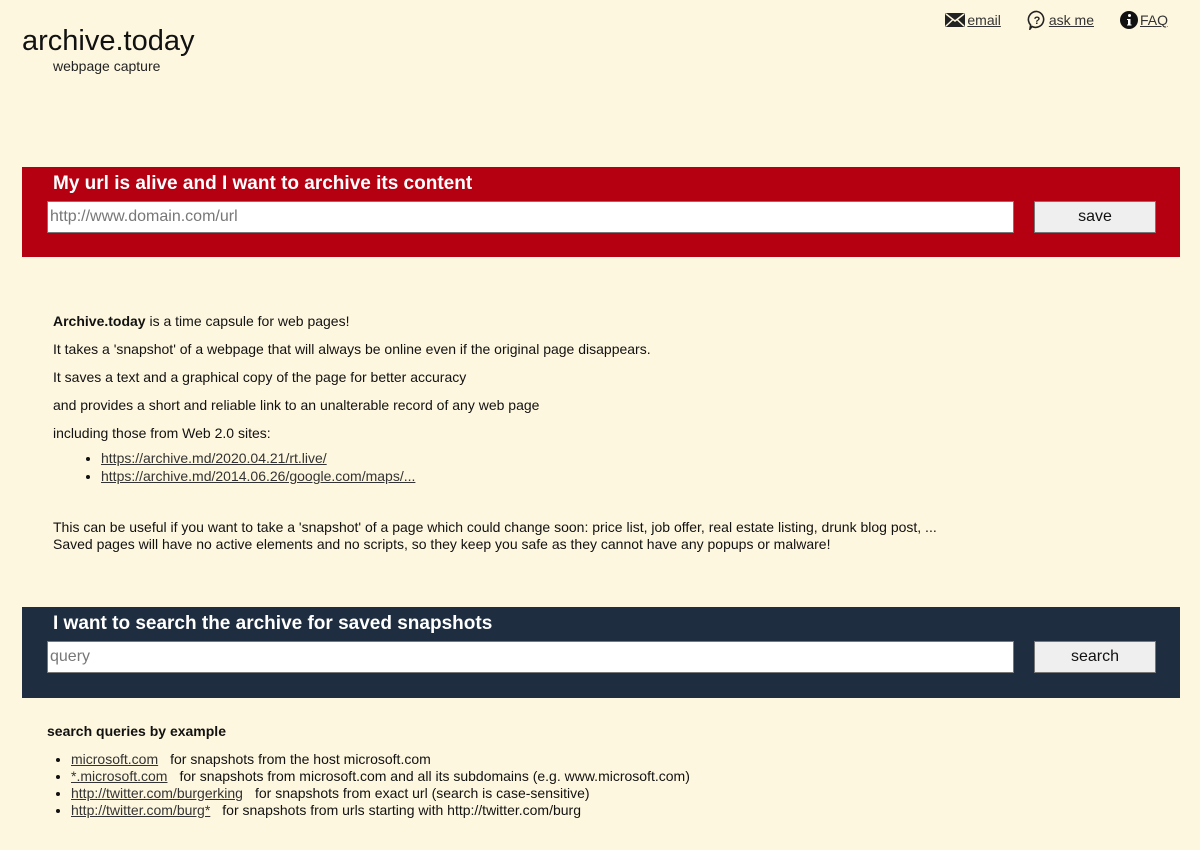  What do you see at coordinates (214, 458) in the screenshot?
I see `example-link: https://archive.md/2020.04.21/rt.live/` at bounding box center [214, 458].